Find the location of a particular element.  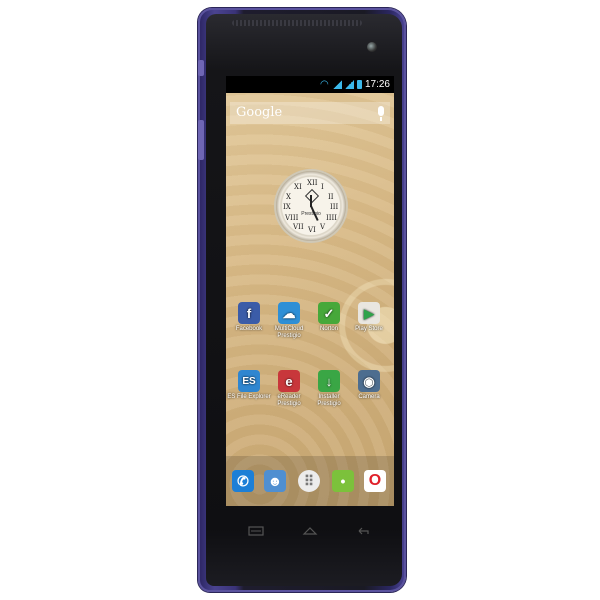

app-play-store: ▶ Play Store is located at coordinates (369, 317).